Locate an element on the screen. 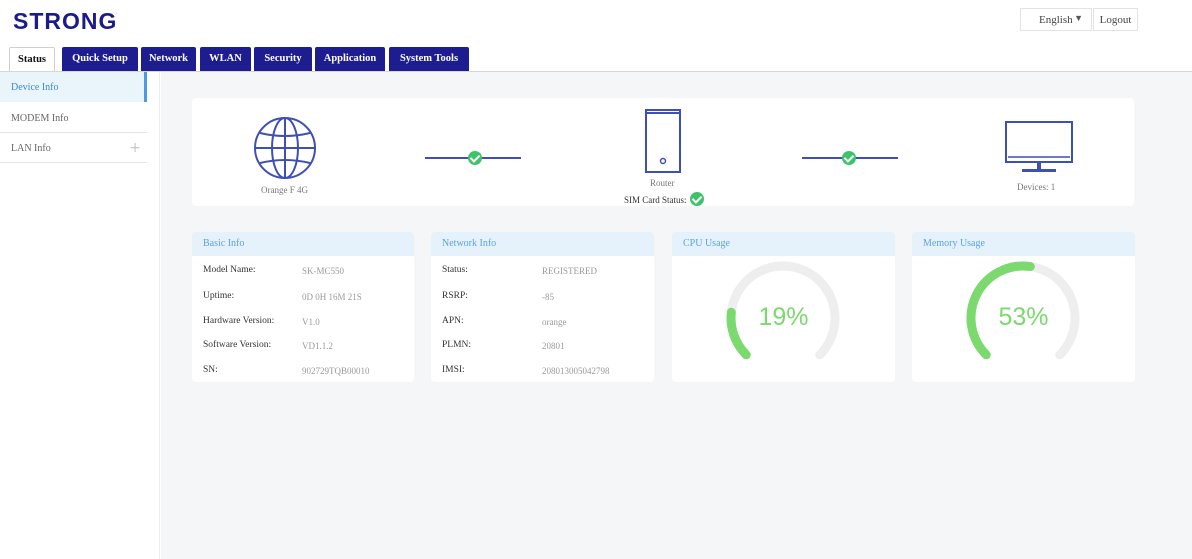 The width and height of the screenshot is (1192, 559). network-info-value: orange is located at coordinates (554, 322).